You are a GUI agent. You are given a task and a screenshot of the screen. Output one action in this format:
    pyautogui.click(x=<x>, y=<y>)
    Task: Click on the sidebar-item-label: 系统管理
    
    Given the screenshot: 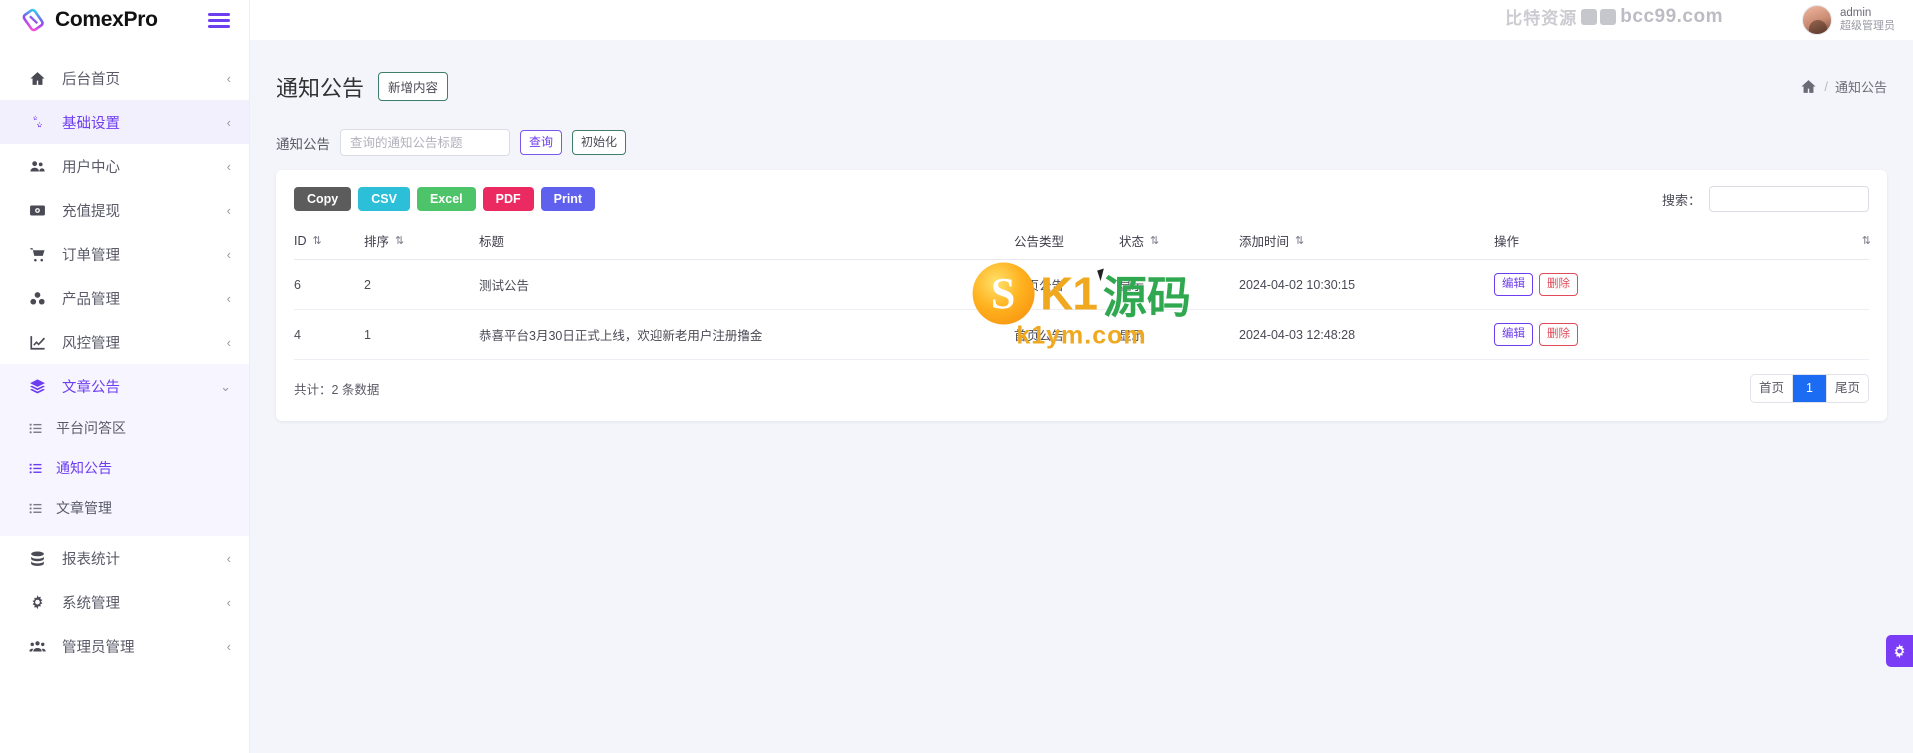 What is the action you would take?
    pyautogui.click(x=91, y=603)
    